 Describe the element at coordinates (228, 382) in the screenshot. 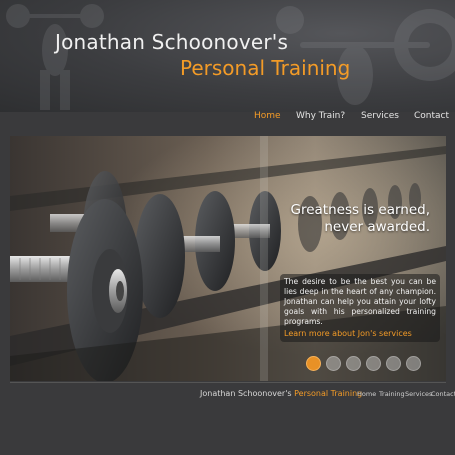

I see `footer-divider` at that location.